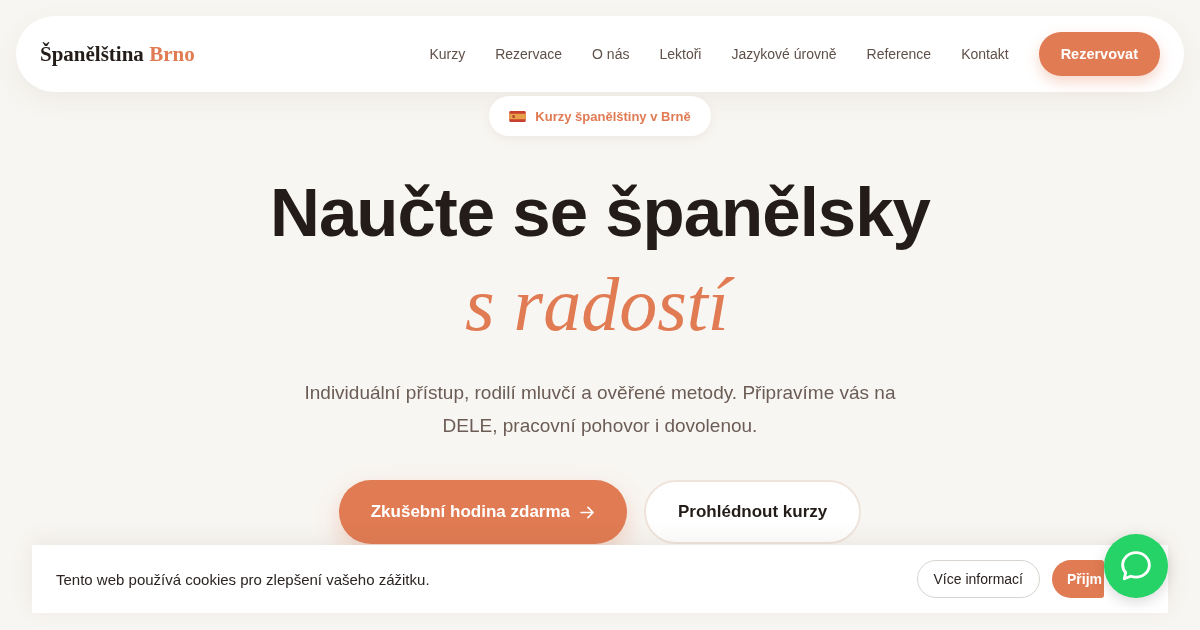  Describe the element at coordinates (600, 409) in the screenshot. I see `hero-subtitle: Individuální přístup, rodilí mluvčí a ověřené metody. Připravíme vás na DELE, pracovní pohovor i dovolenou.` at that location.